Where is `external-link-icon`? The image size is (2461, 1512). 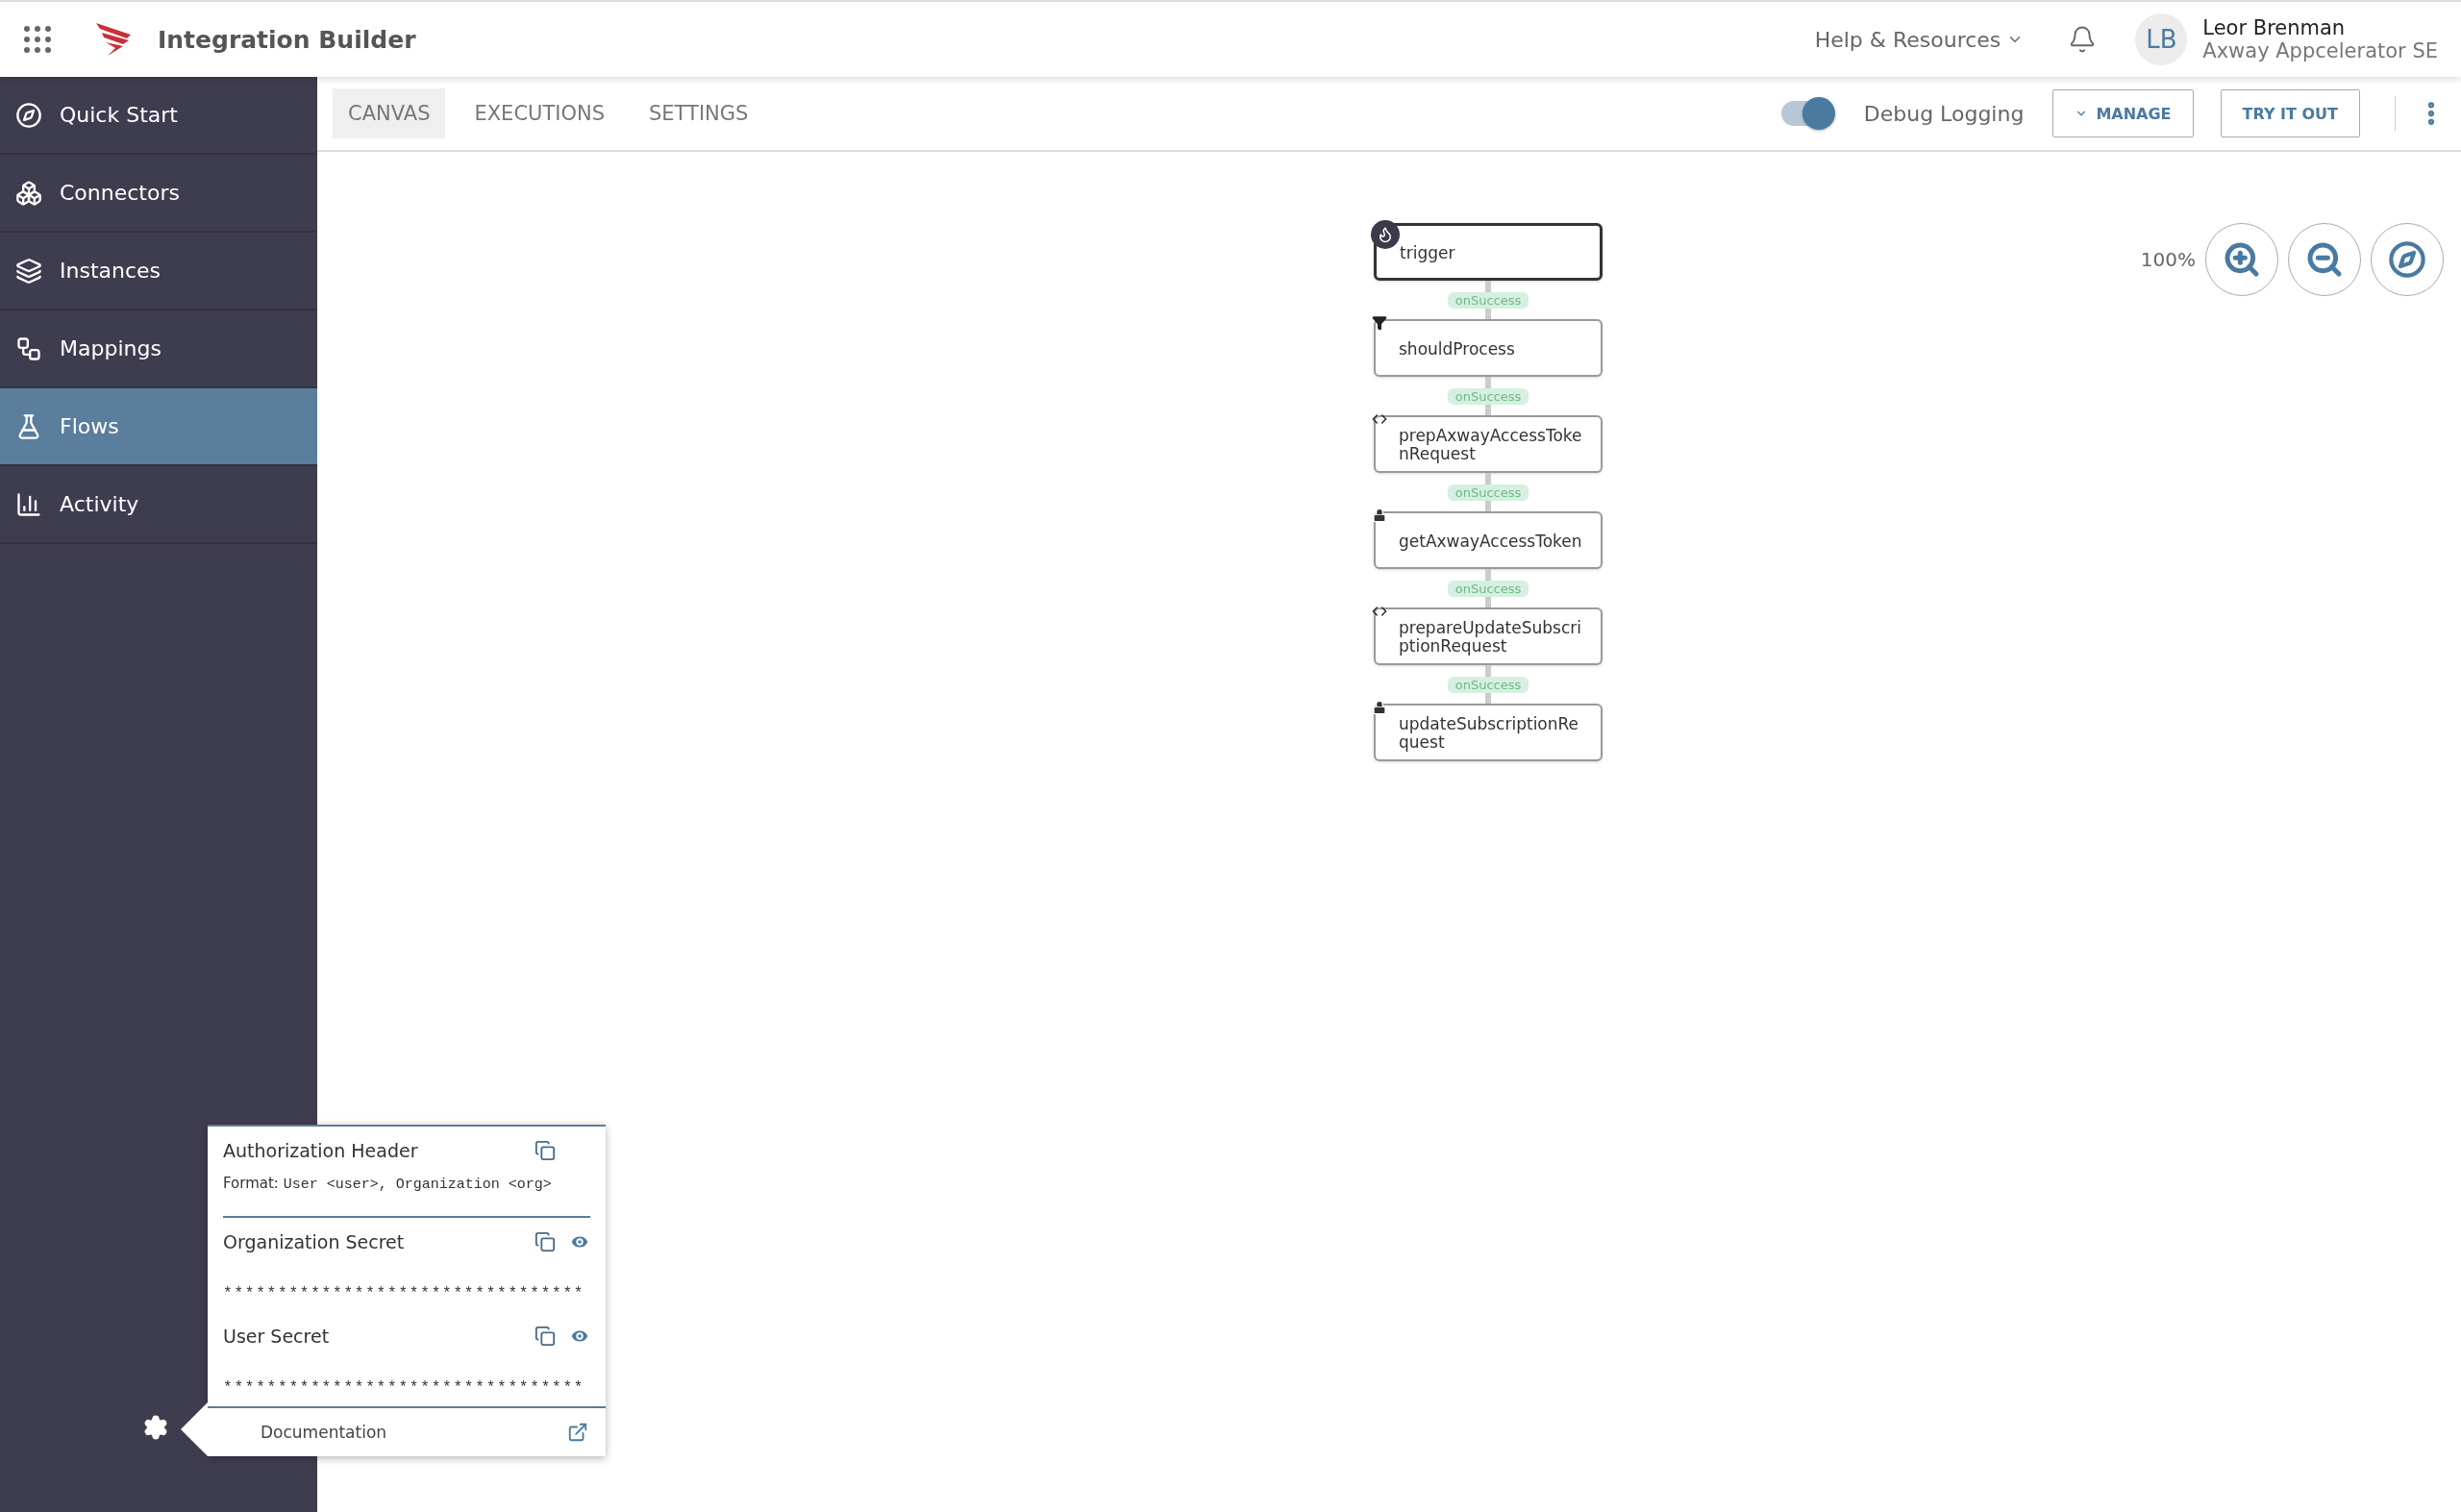
external-link-icon is located at coordinates (577, 1432).